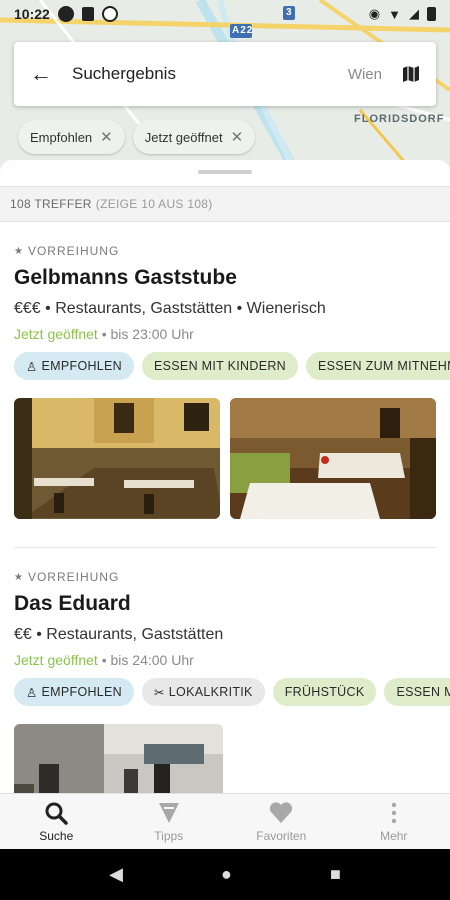 Image resolution: width=450 pixels, height=900 pixels. I want to click on blocked-icon, so click(109, 14).